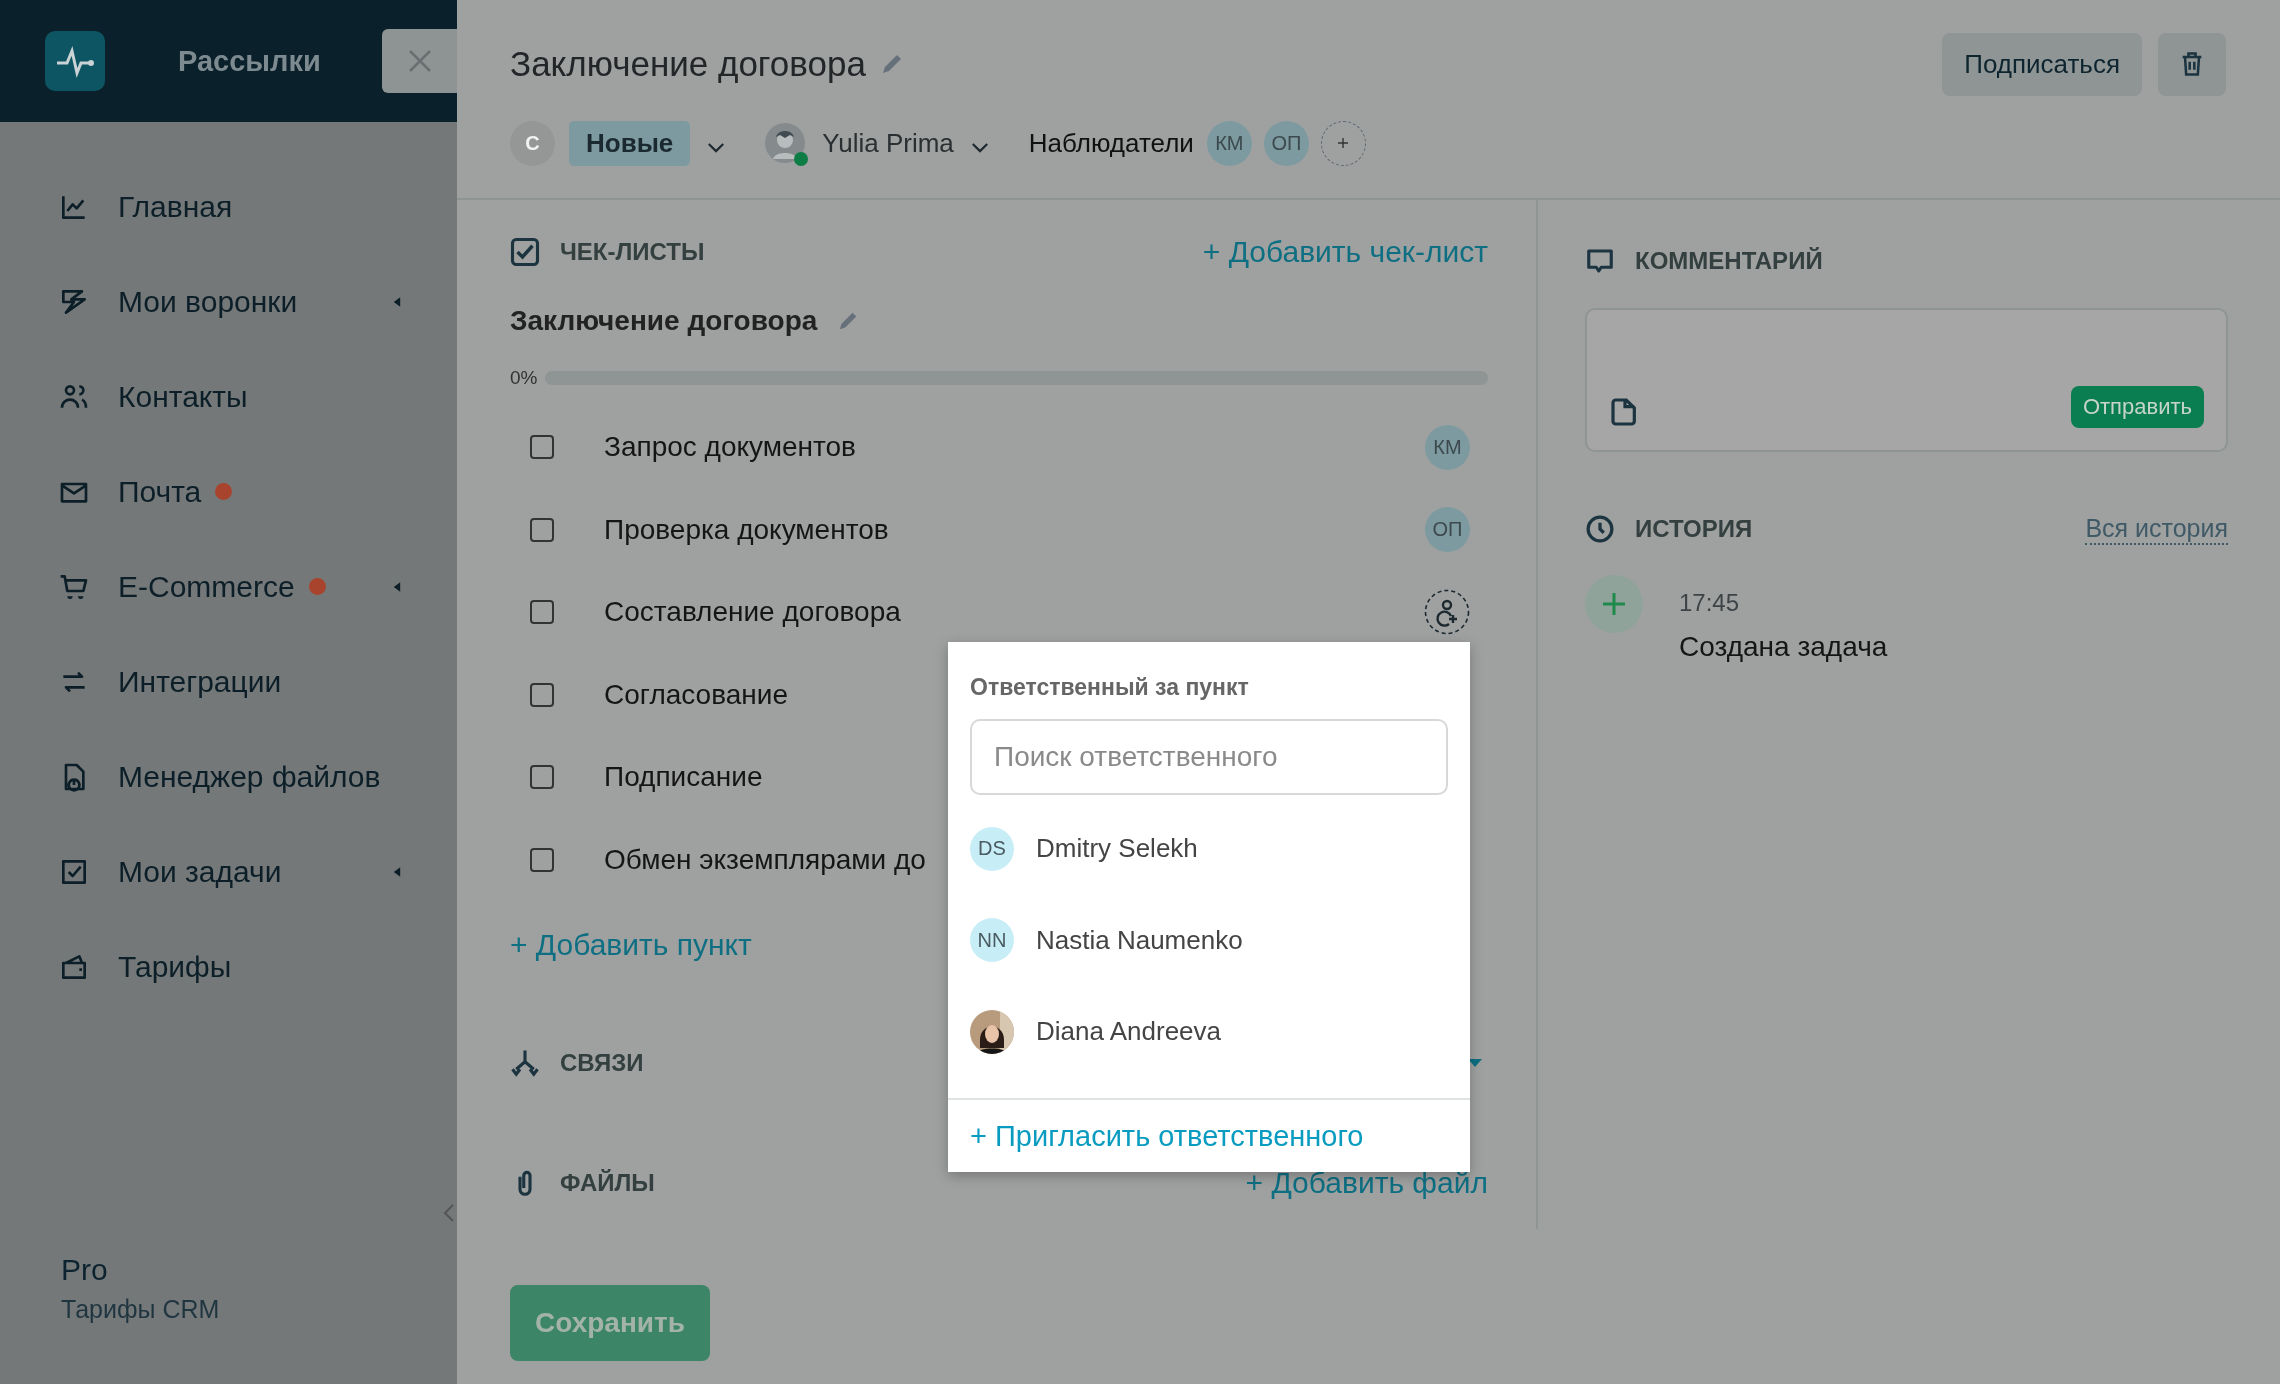  Describe the element at coordinates (1600, 261) in the screenshot. I see `comment-icon` at that location.